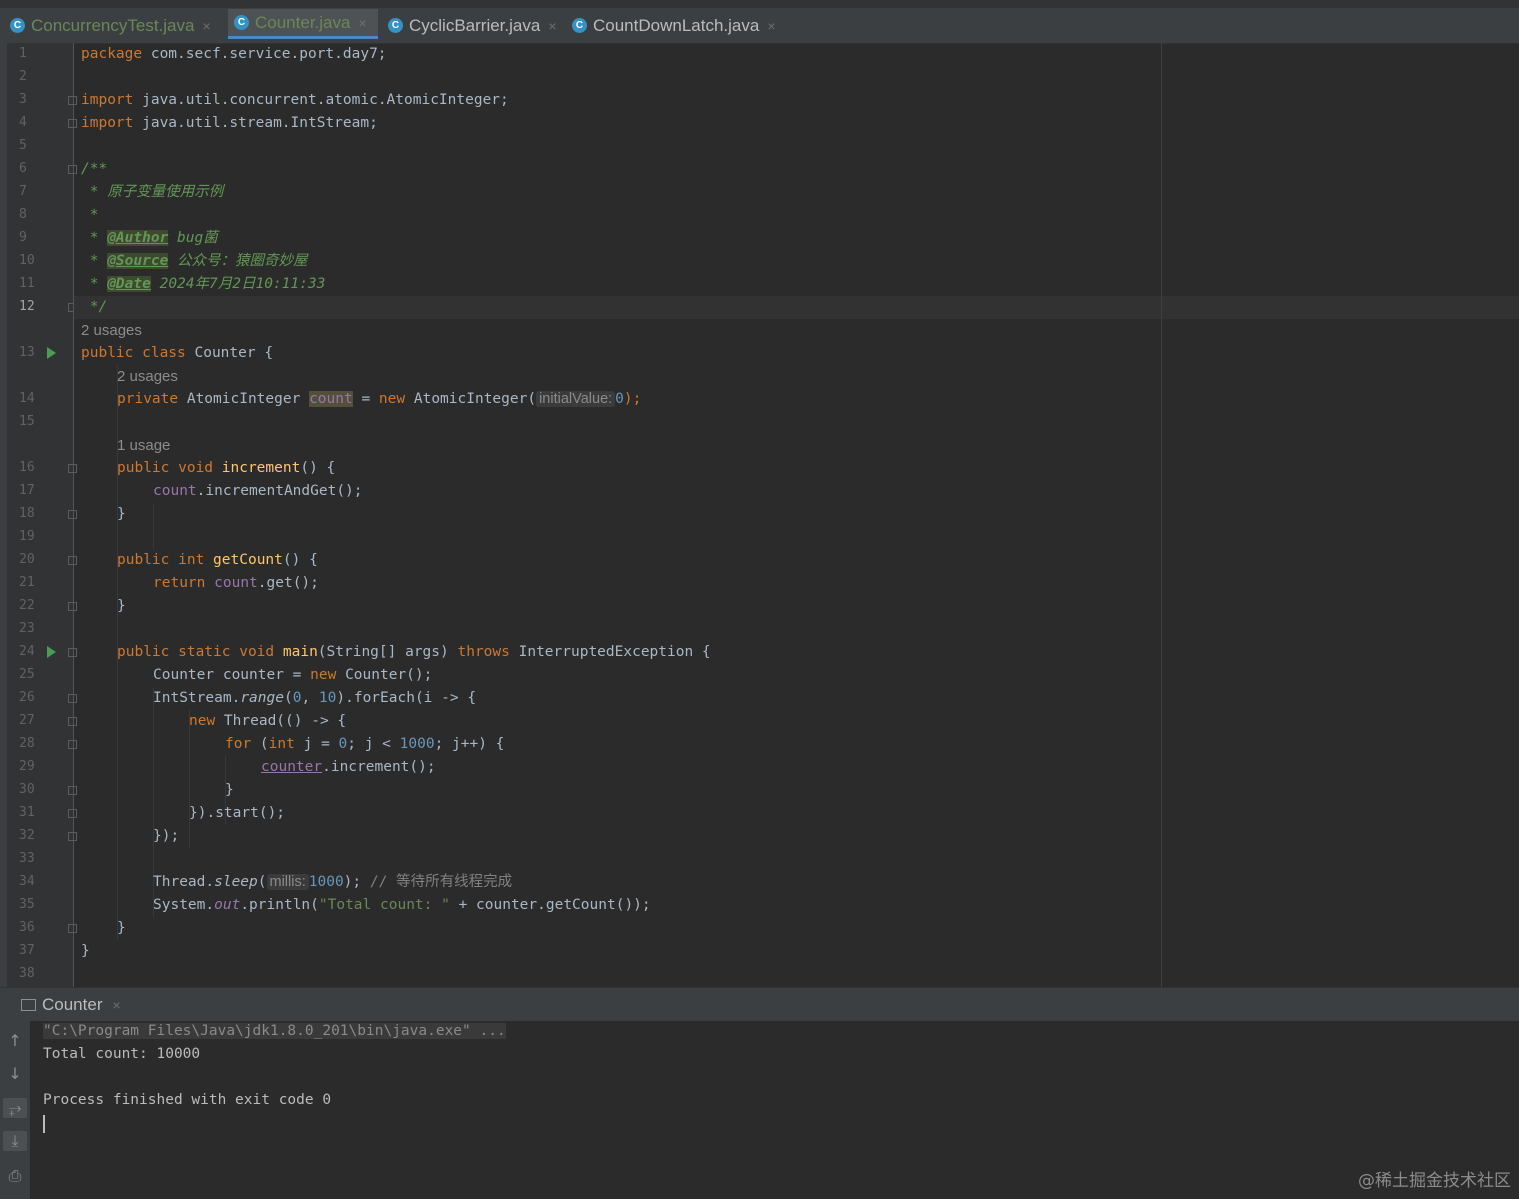 The width and height of the screenshot is (1519, 1199). Describe the element at coordinates (27, 490) in the screenshot. I see `line-number: 17` at that location.